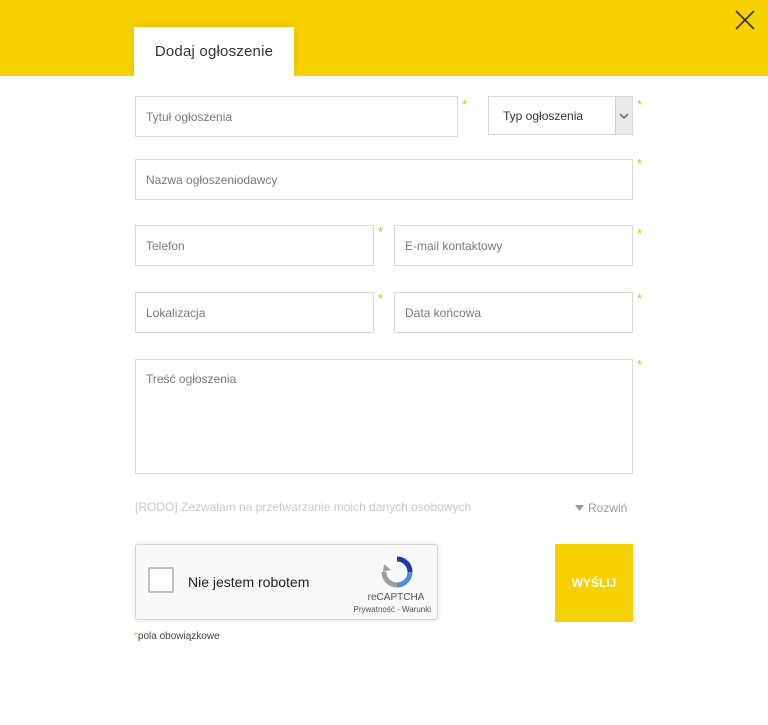 The width and height of the screenshot is (768, 725). Describe the element at coordinates (745, 20) in the screenshot. I see `close-icon` at that location.